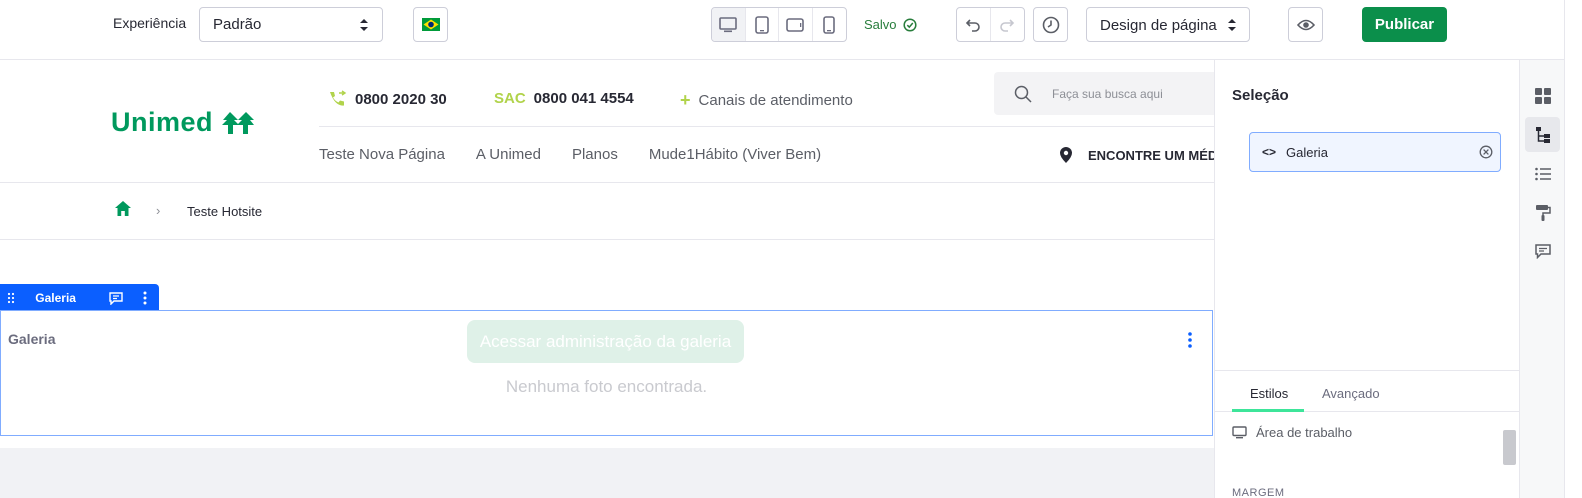 The height and width of the screenshot is (498, 1582). I want to click on nav-item: A Unimed, so click(508, 154).